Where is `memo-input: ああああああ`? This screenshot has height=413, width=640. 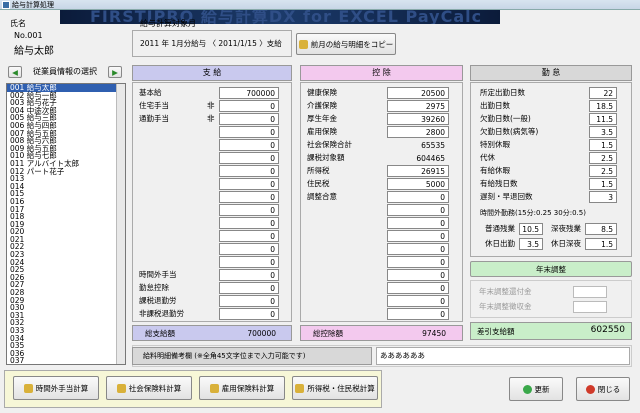
memo-input: ああああああ is located at coordinates (503, 356).